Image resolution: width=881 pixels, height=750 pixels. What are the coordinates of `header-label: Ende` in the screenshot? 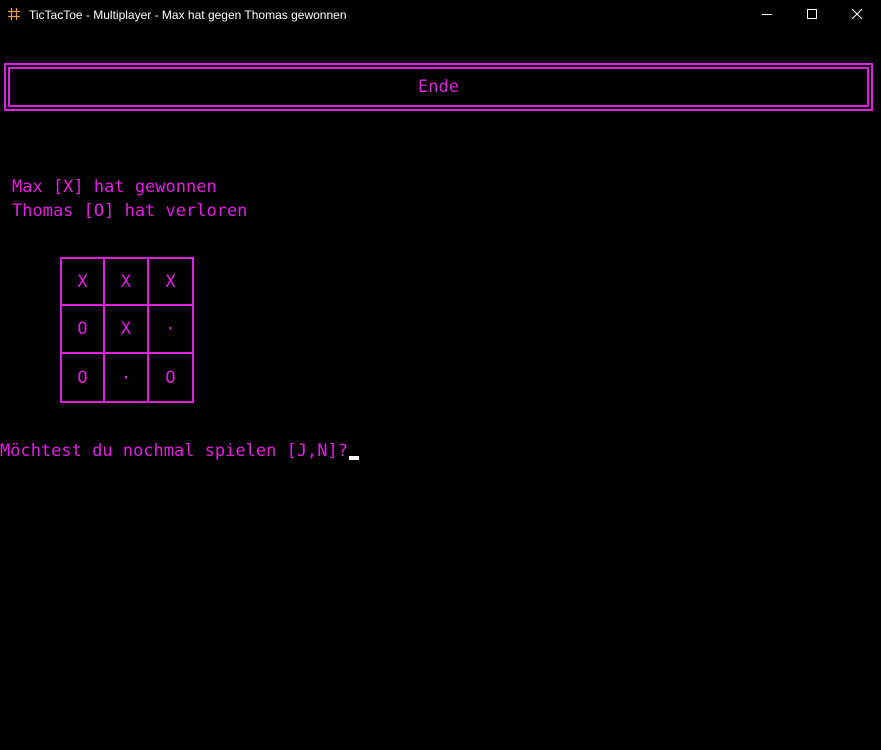 It's located at (438, 87).